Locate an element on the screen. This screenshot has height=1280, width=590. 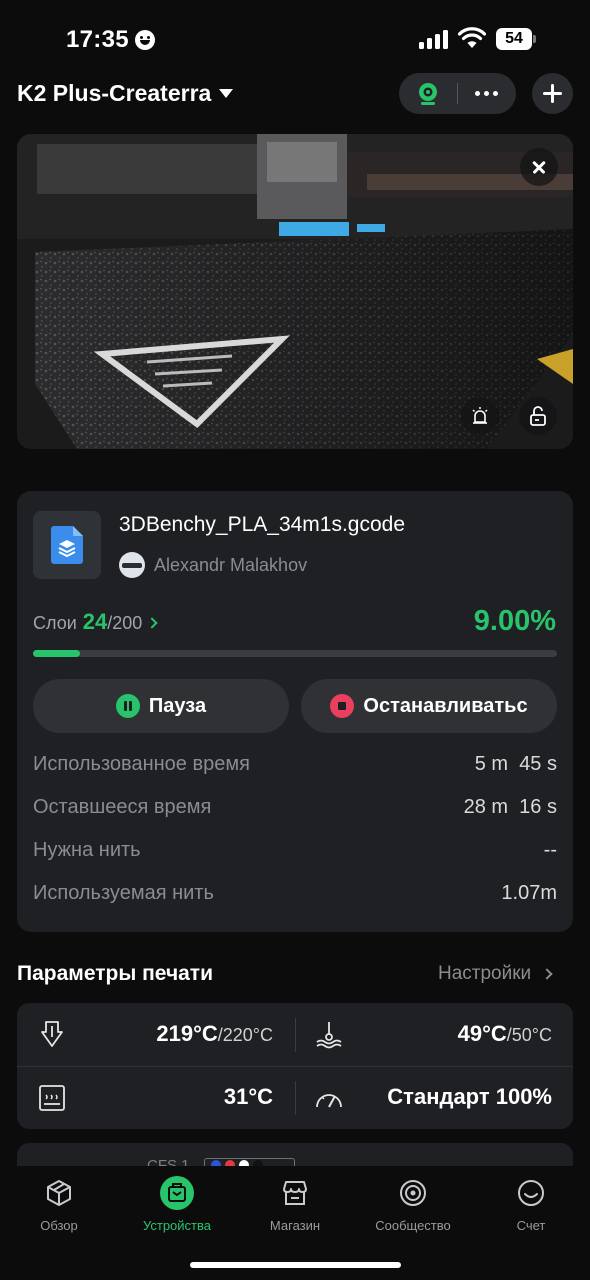
avatar is located at coordinates (132, 565).